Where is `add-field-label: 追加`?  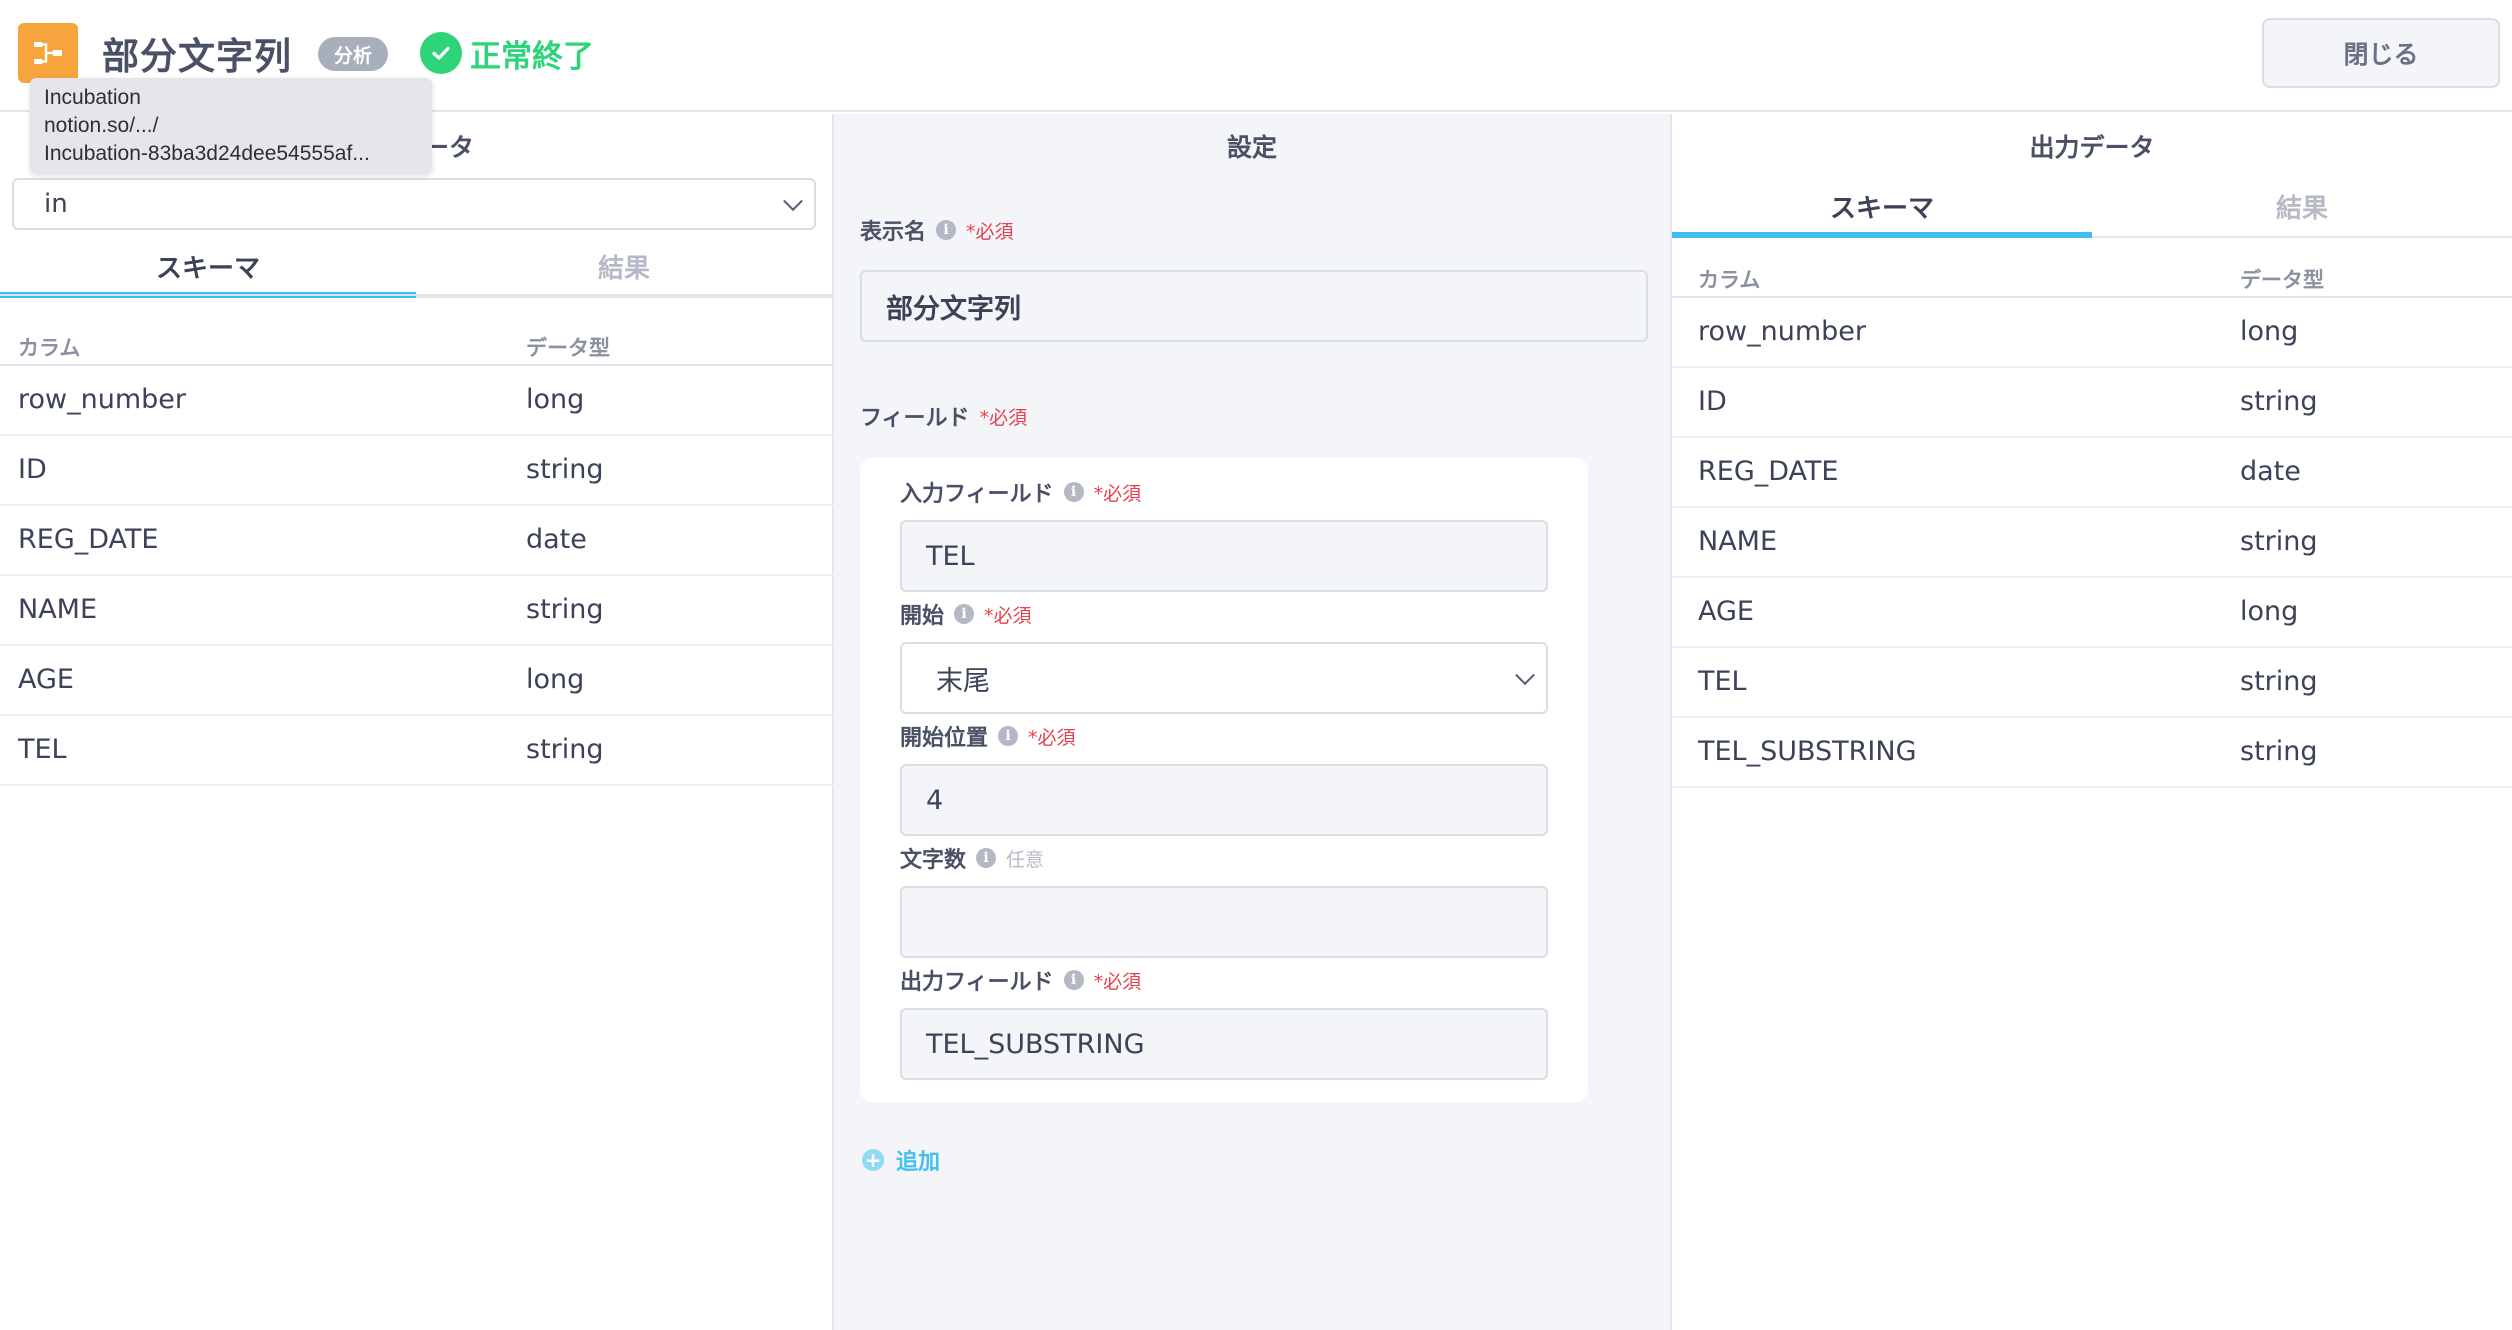
add-field-label: 追加 is located at coordinates (918, 1162).